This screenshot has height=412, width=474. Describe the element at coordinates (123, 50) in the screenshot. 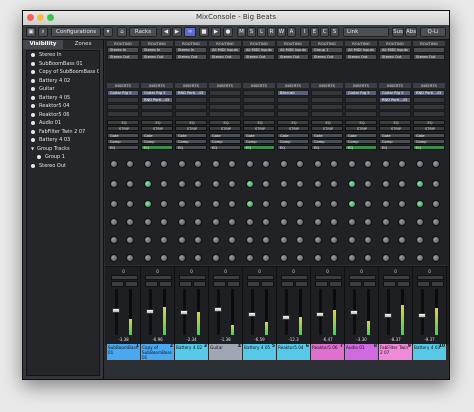

I see `routing-input-slot: Stereo In` at that location.